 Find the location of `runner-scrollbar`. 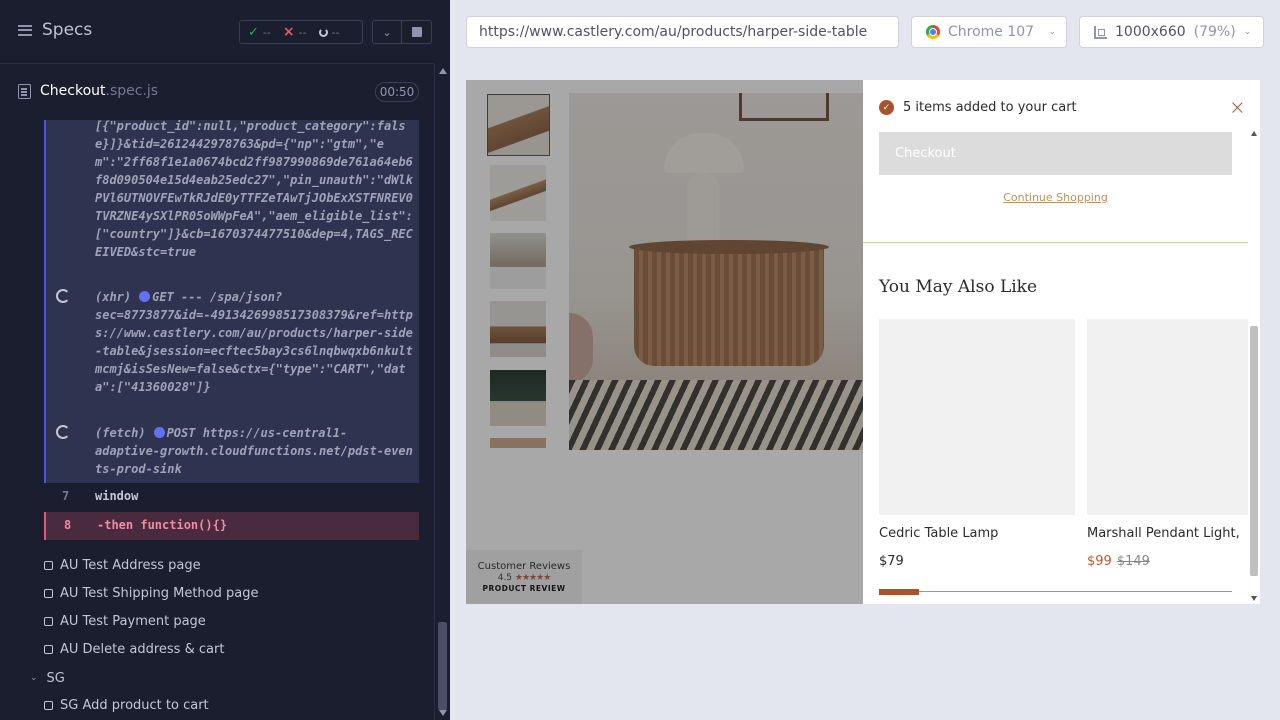

runner-scrollbar is located at coordinates (442, 392).